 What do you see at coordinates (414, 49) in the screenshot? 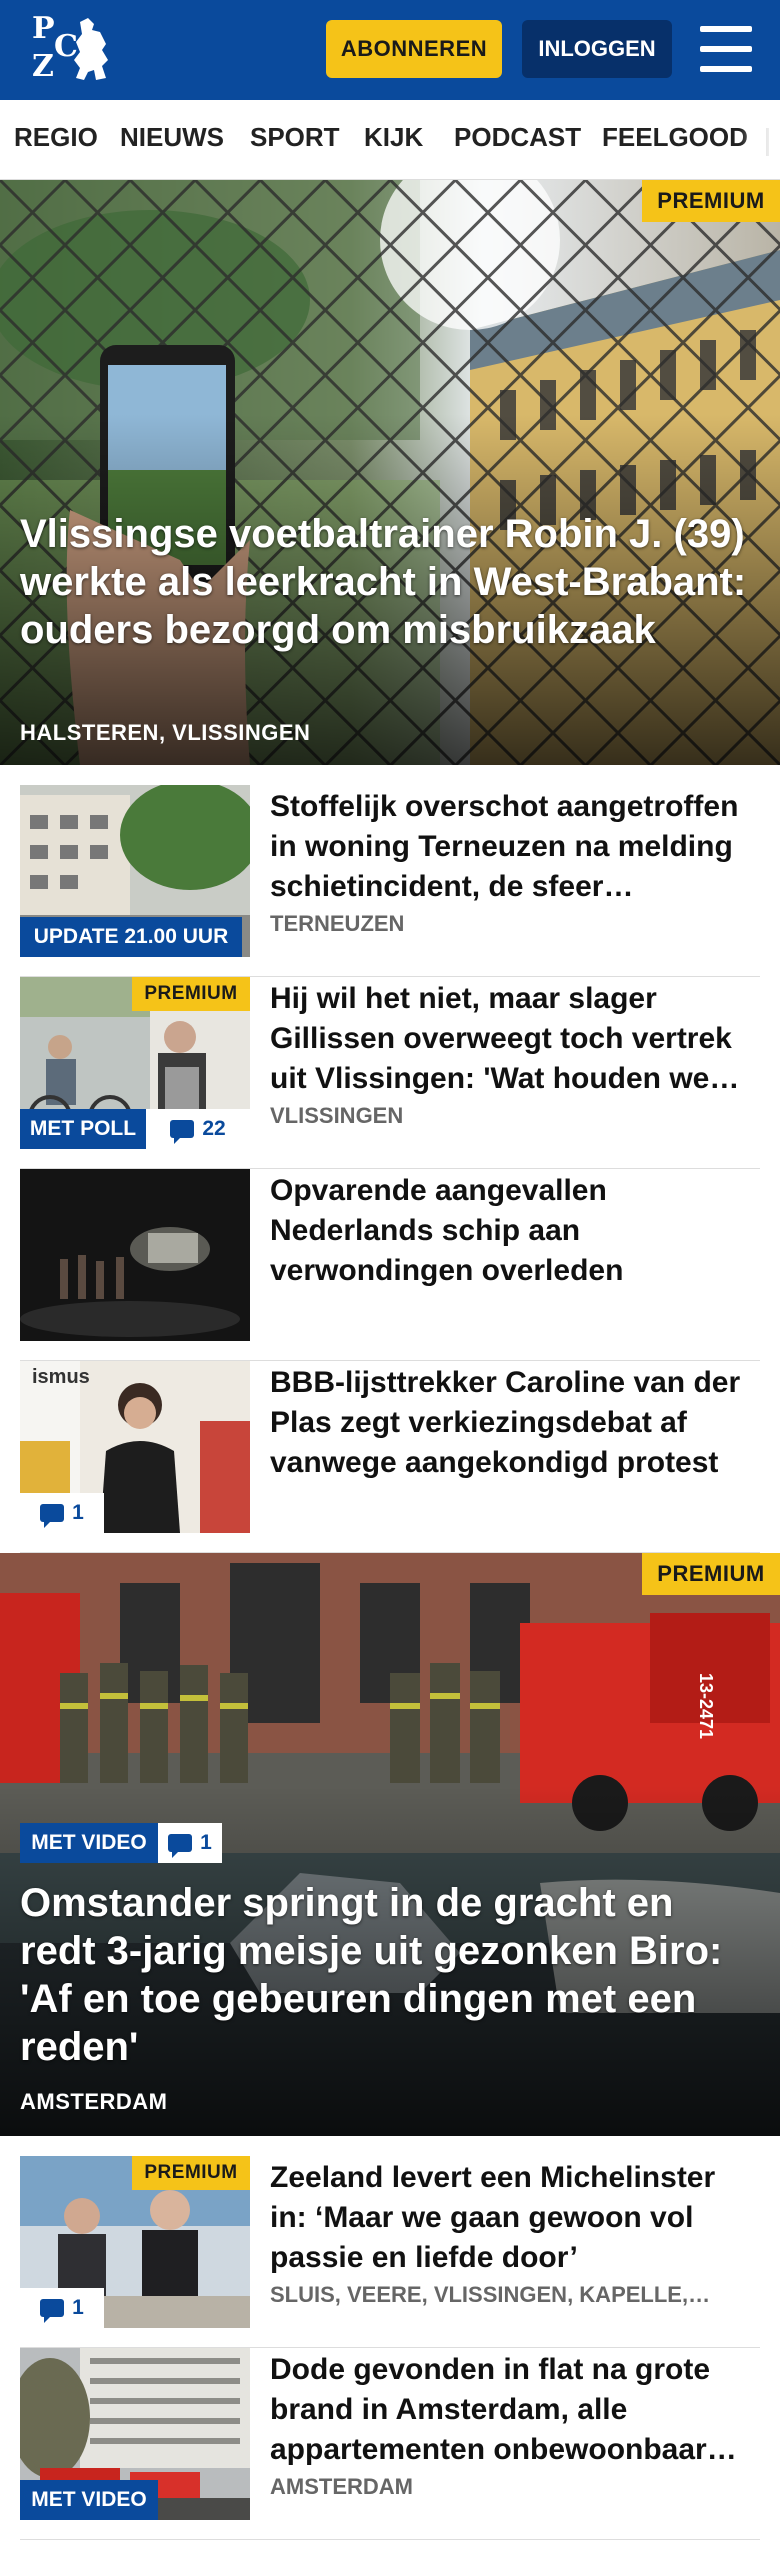
I see `subscribe-button: ABONNEREN` at bounding box center [414, 49].